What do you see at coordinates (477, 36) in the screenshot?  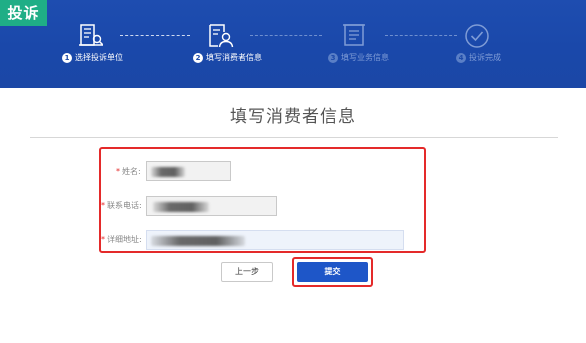 I see `check-circle-icon` at bounding box center [477, 36].